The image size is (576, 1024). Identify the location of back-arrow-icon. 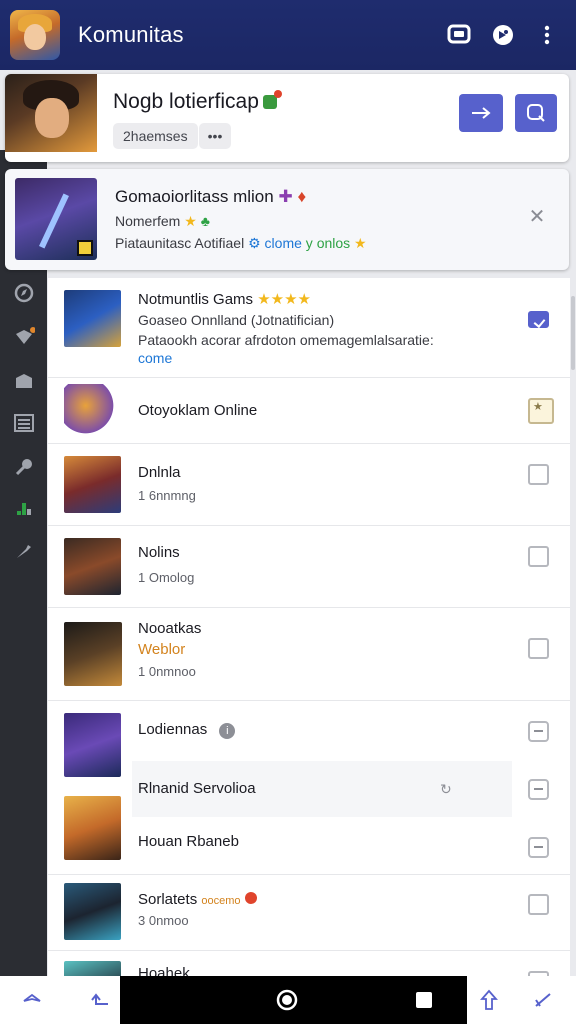
(100, 1000).